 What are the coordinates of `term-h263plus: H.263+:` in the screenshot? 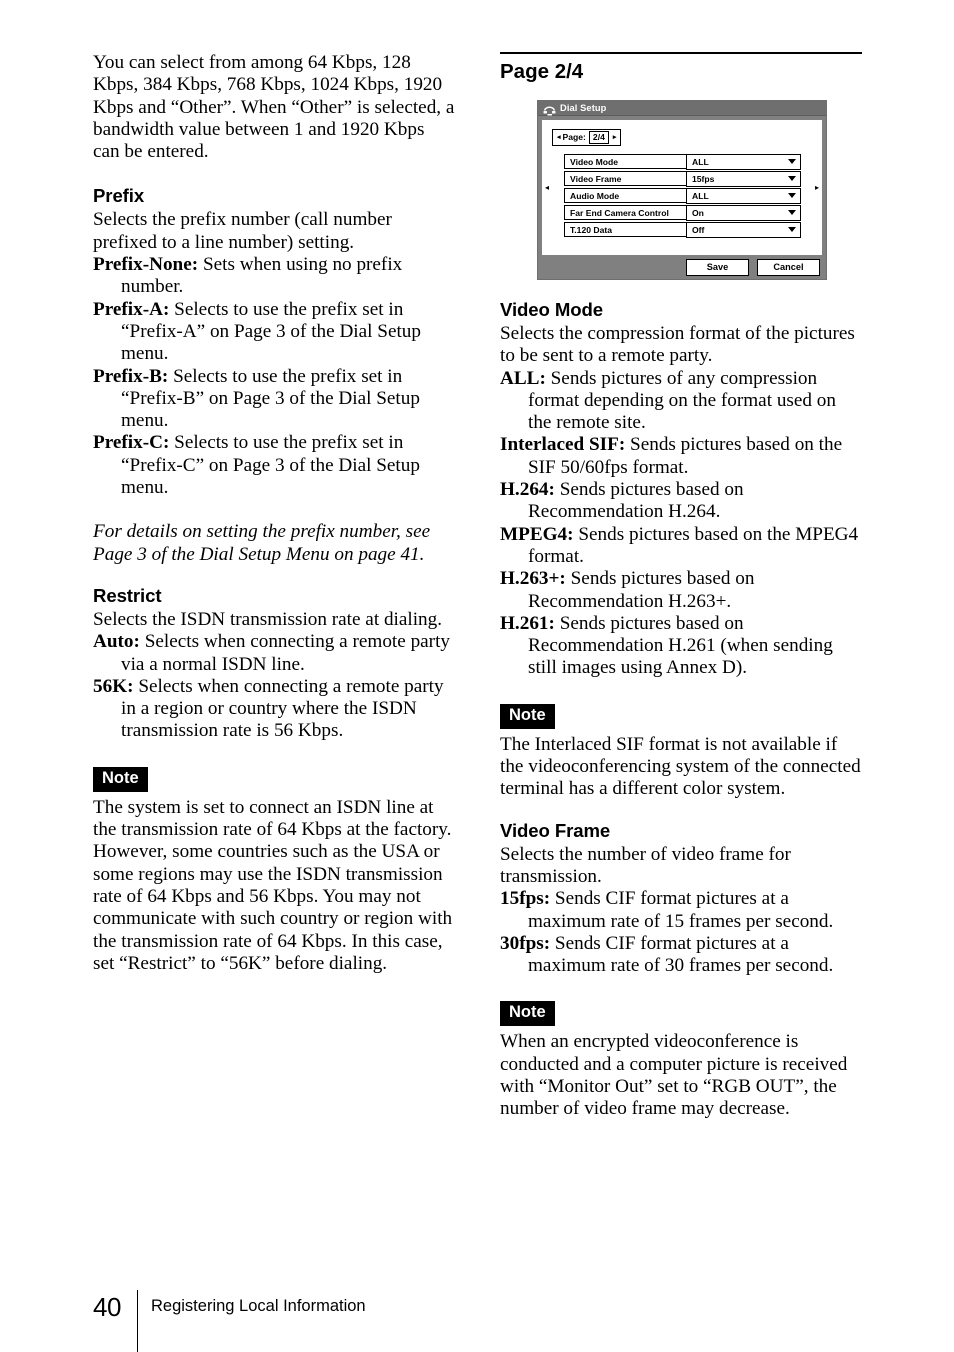 It's located at (533, 579).